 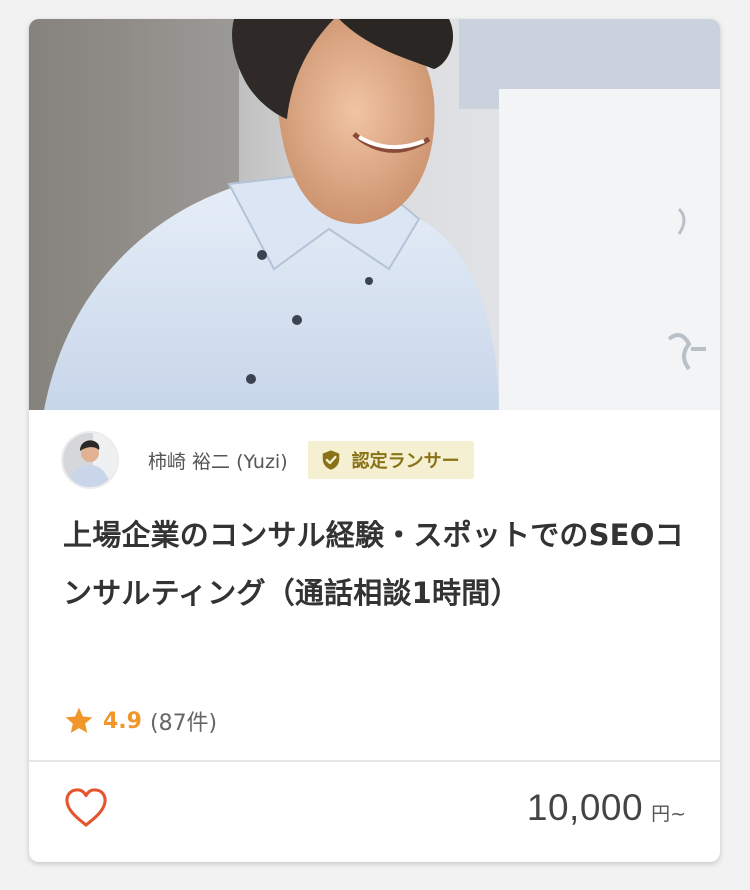 I want to click on price-unit: 円~, so click(x=668, y=814).